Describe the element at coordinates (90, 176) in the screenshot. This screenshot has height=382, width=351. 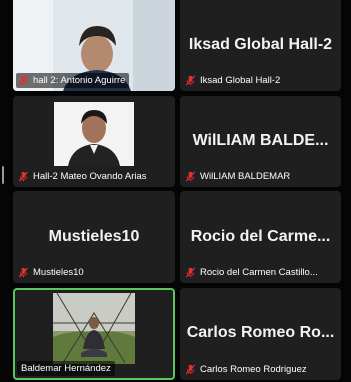
I see `participant-name: Hall-2 Mateo Ovando Arias` at that location.